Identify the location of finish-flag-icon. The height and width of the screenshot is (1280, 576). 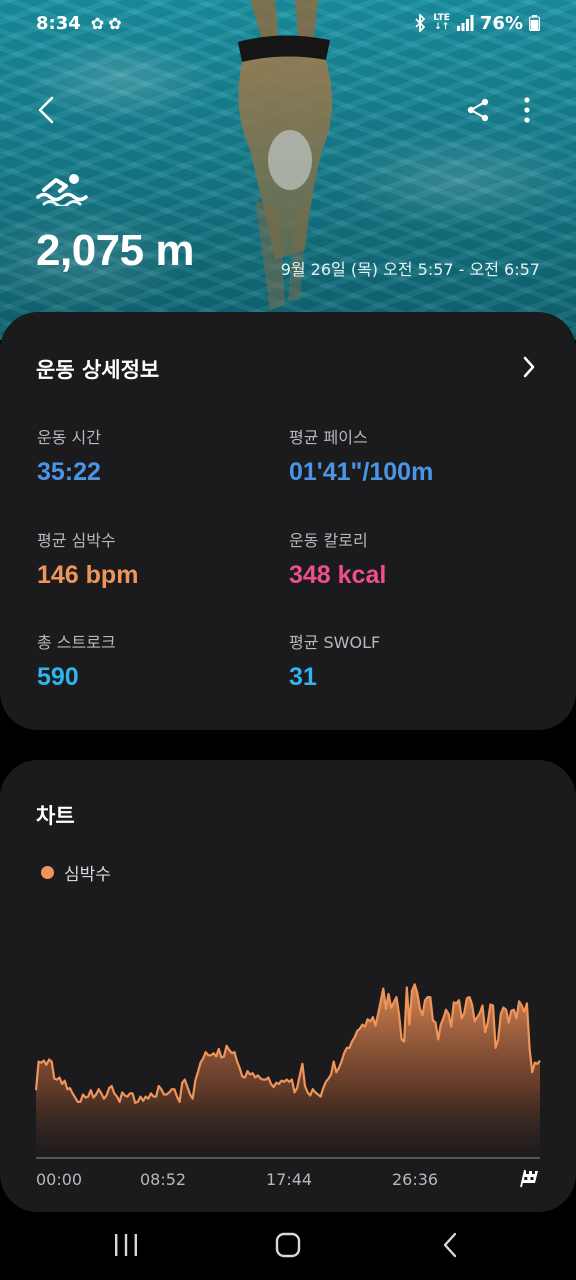
(529, 1178).